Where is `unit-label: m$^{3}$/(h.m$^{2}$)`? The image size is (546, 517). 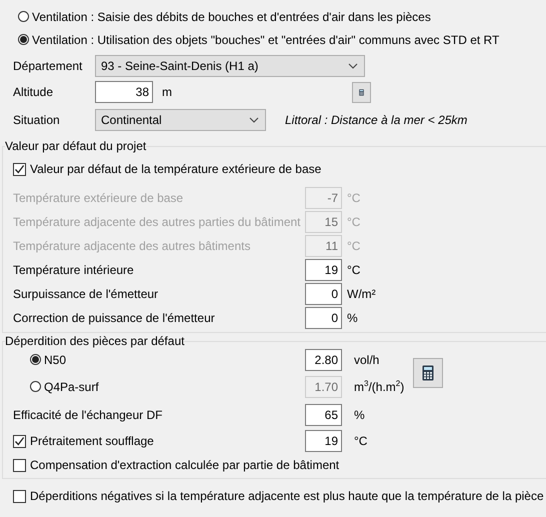 unit-label: m$^{3}$/(h.m$^{2}$) is located at coordinates (380, 387).